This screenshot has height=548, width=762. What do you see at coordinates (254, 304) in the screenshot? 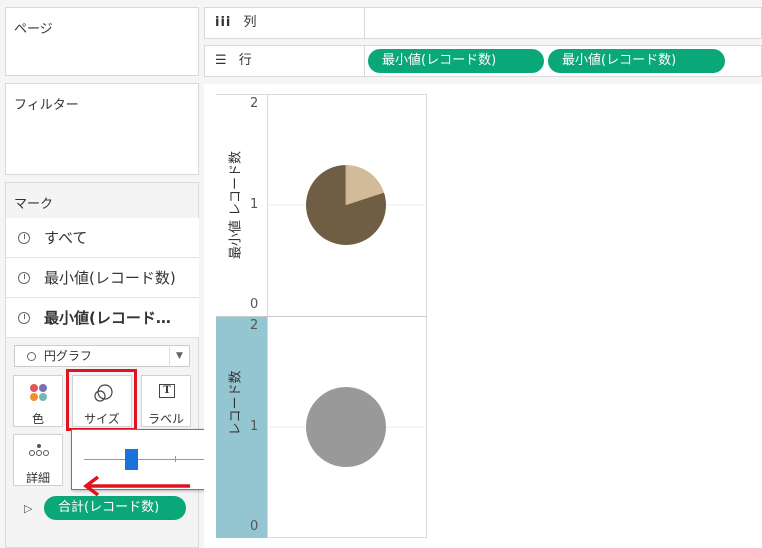
I see `y-tick-top-0: 0` at bounding box center [254, 304].